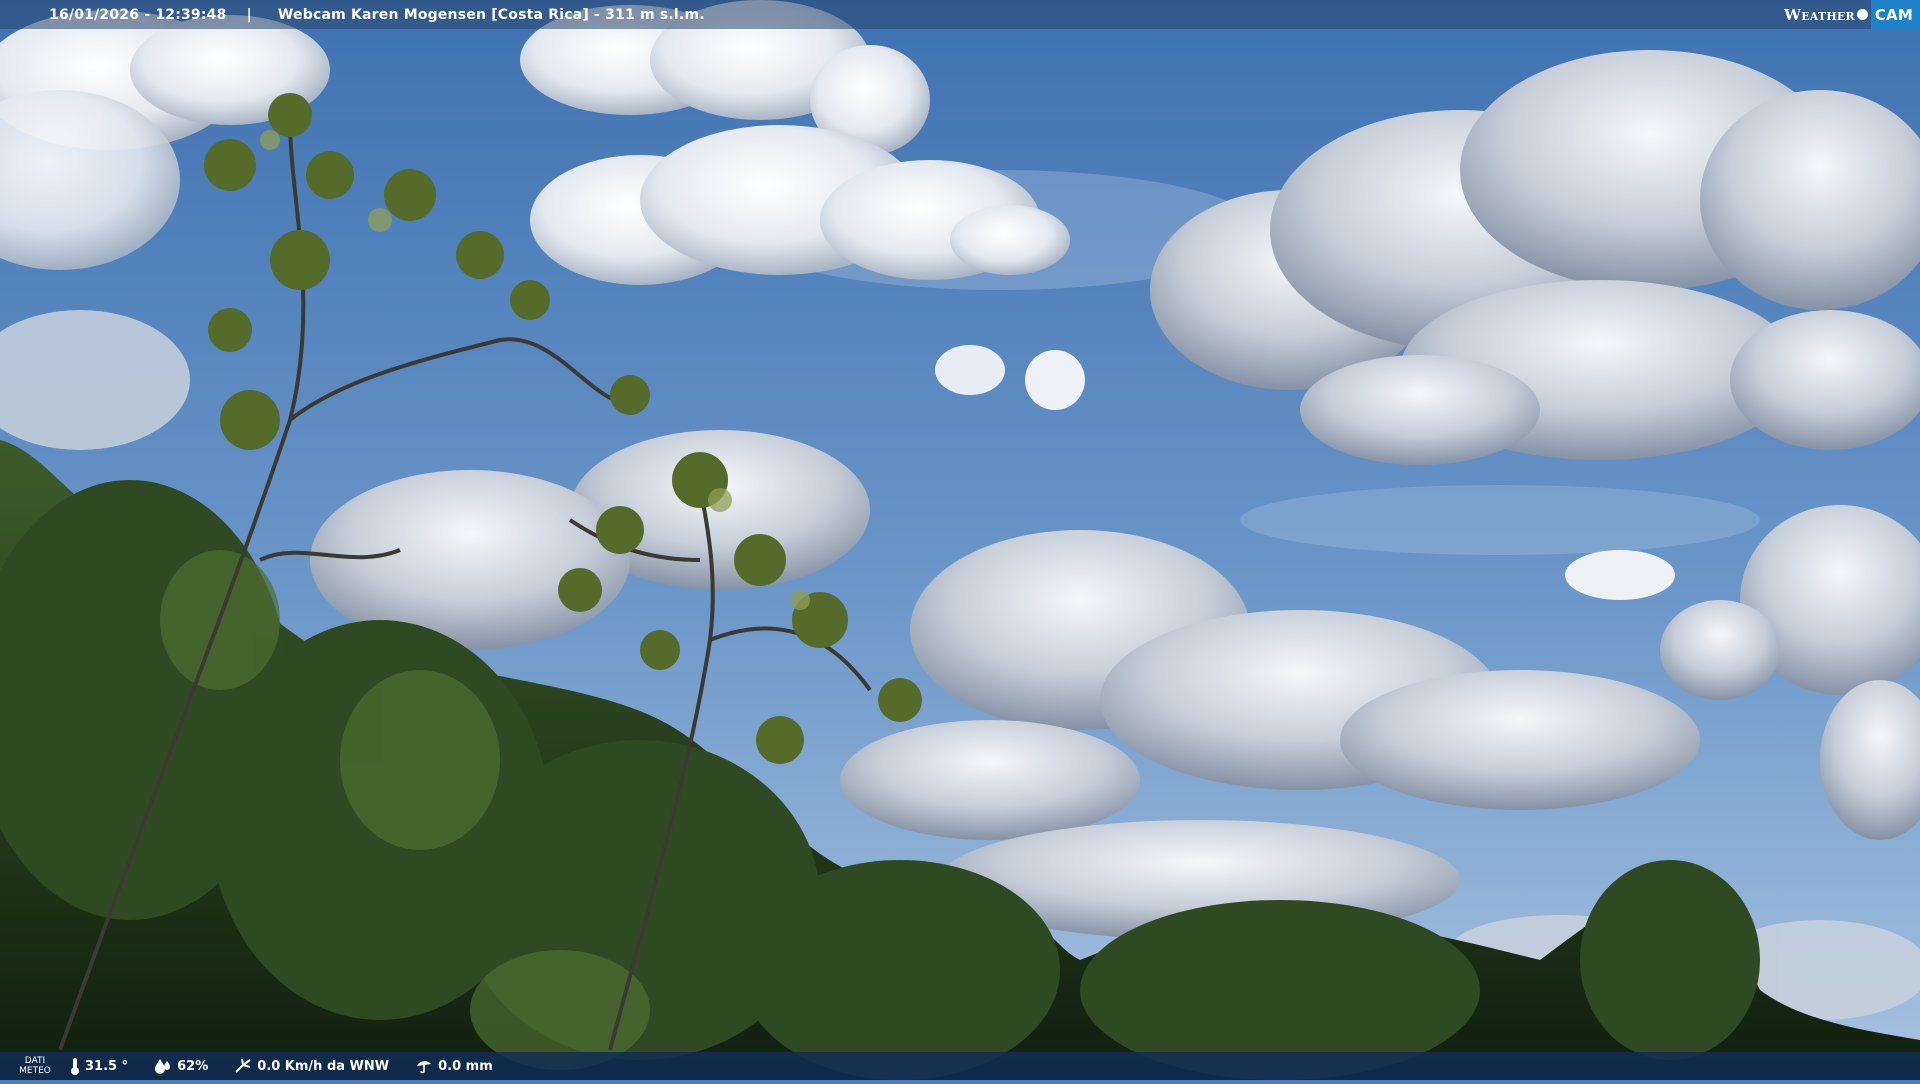 The height and width of the screenshot is (1084, 1920). I want to click on temperature-readout: 31.5 °, so click(99, 1066).